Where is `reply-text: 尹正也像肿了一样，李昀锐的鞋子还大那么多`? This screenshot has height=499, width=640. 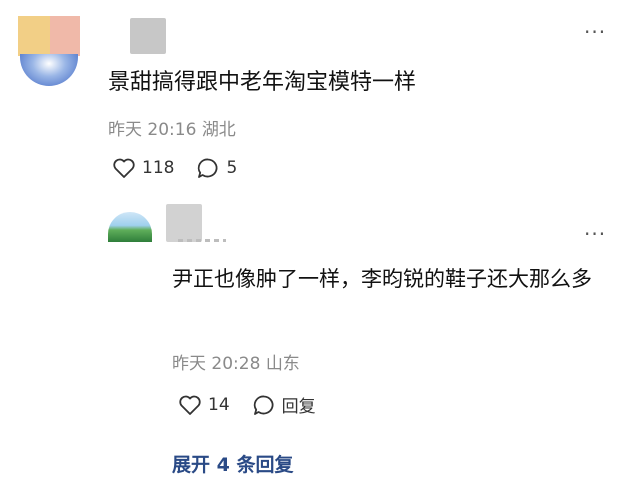 reply-text: 尹正也像肿了一样，李昀锐的鞋子还大那么多 is located at coordinates (382, 279).